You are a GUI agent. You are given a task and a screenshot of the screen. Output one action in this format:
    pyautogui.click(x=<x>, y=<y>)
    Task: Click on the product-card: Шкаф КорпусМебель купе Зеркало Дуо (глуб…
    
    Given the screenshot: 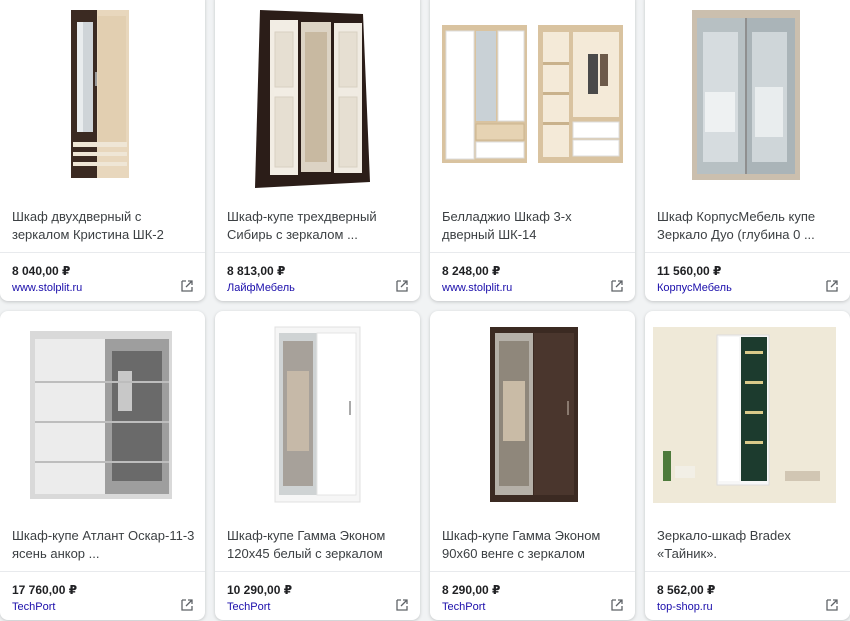 What is the action you would take?
    pyautogui.click(x=747, y=150)
    